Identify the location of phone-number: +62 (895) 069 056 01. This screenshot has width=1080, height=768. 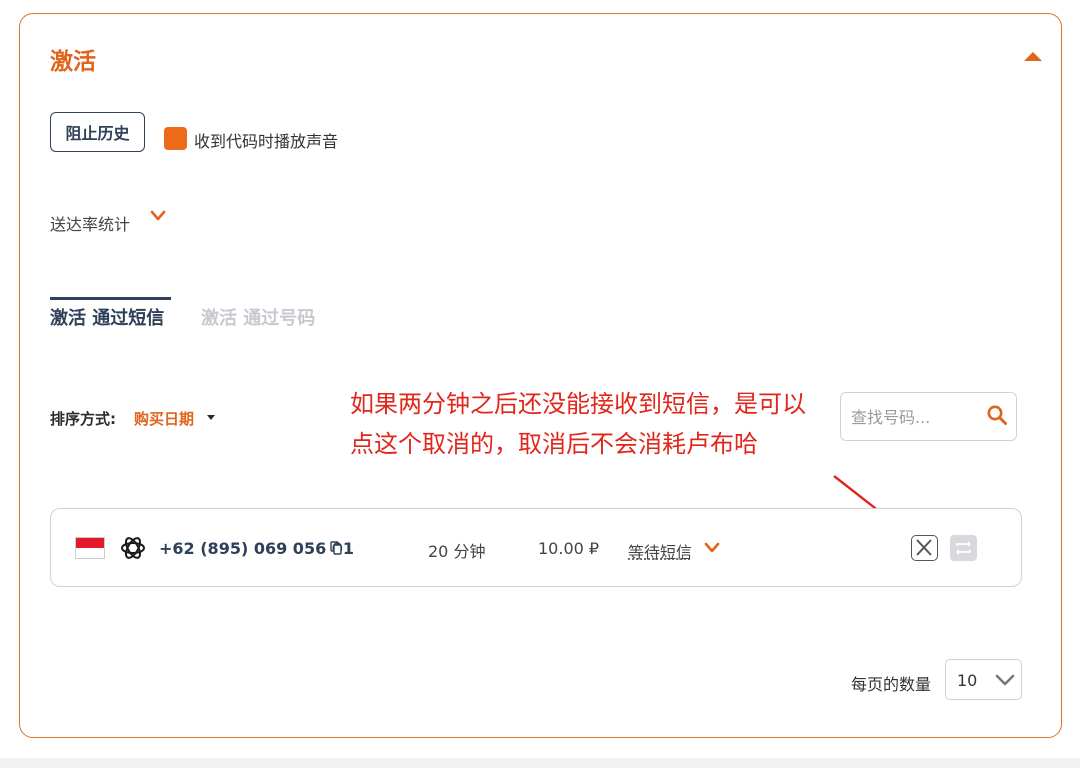
(257, 548).